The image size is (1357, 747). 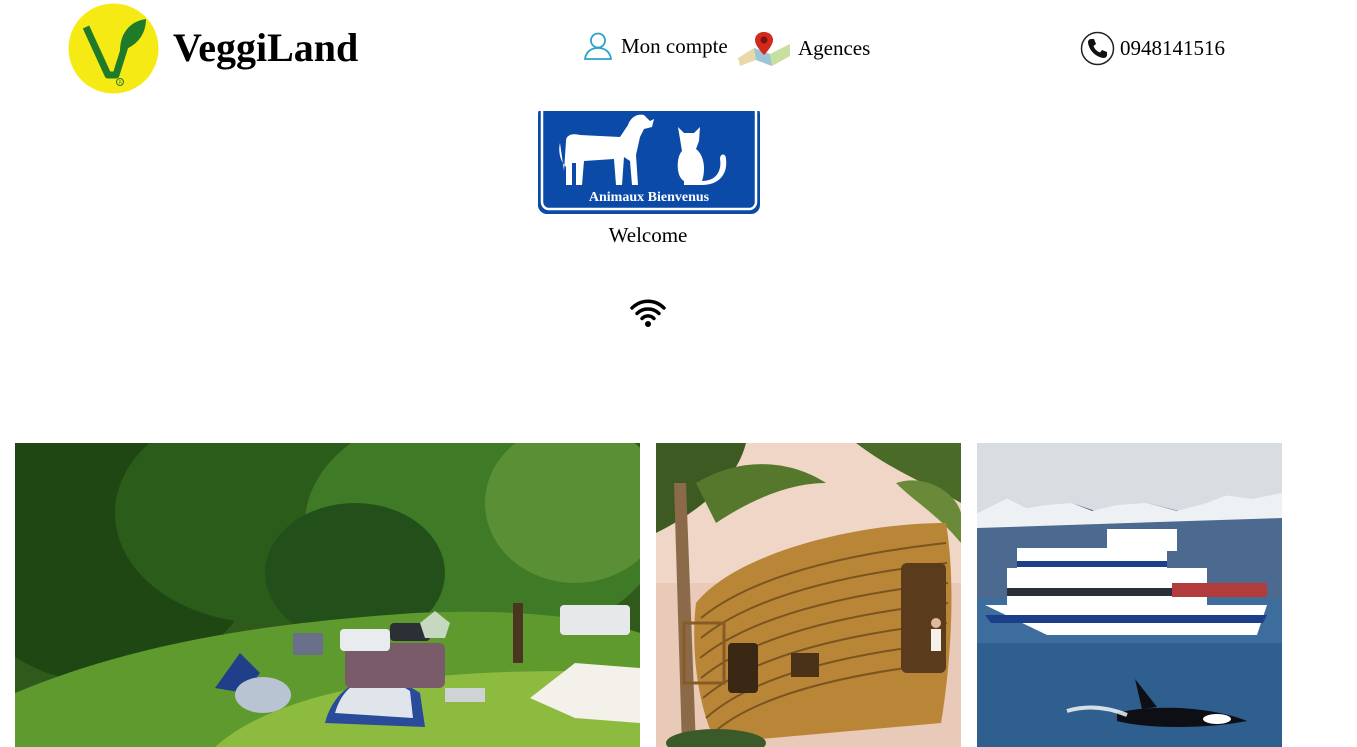 What do you see at coordinates (649, 160) in the screenshot?
I see `pets-welcome-sign: Animaux Bienvenus` at bounding box center [649, 160].